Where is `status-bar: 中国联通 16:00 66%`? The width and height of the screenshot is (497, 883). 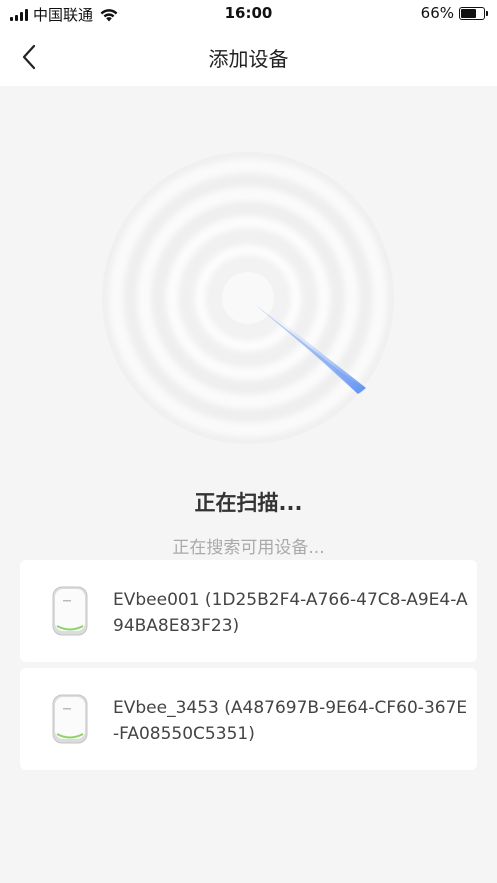 status-bar: 中国联通 16:00 66% is located at coordinates (248, 14).